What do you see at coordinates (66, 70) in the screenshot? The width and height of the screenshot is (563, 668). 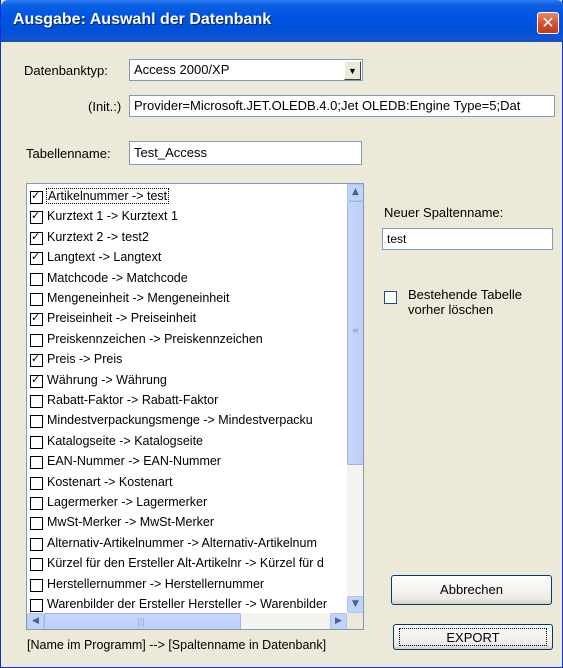 I see `db-type-label: Datenbanktyp:` at bounding box center [66, 70].